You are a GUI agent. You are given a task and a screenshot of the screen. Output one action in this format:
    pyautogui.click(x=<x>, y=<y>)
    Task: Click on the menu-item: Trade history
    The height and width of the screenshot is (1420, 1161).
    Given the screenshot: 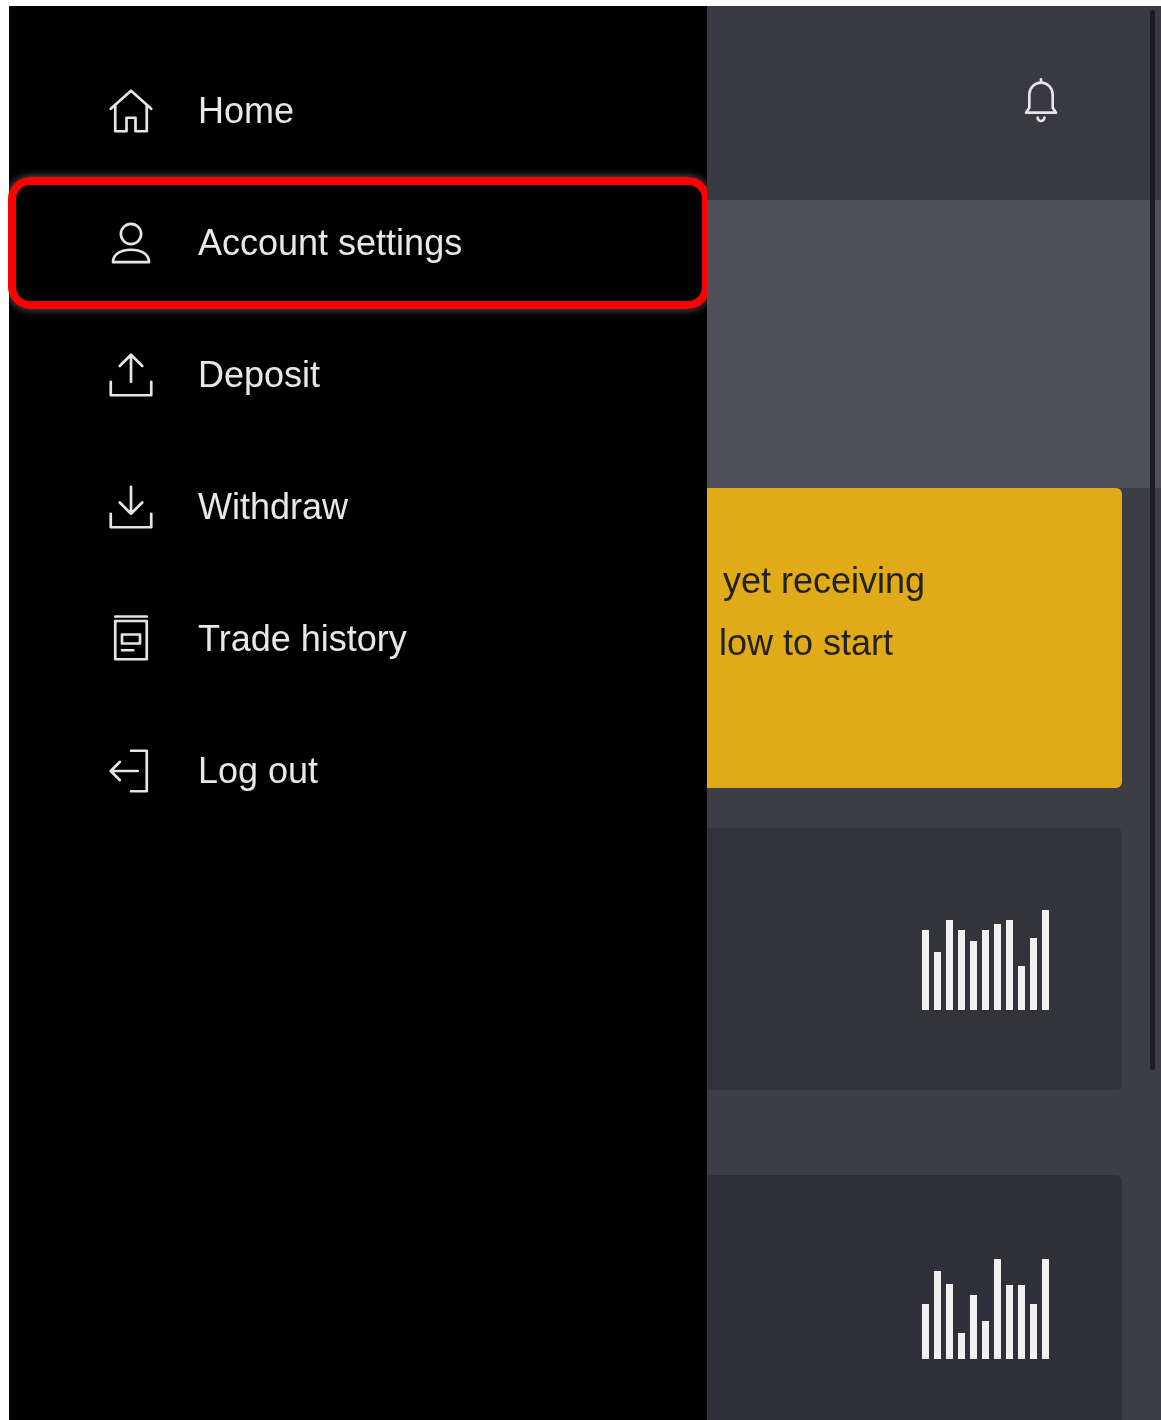 What is the action you would take?
    pyautogui.click(x=357, y=639)
    